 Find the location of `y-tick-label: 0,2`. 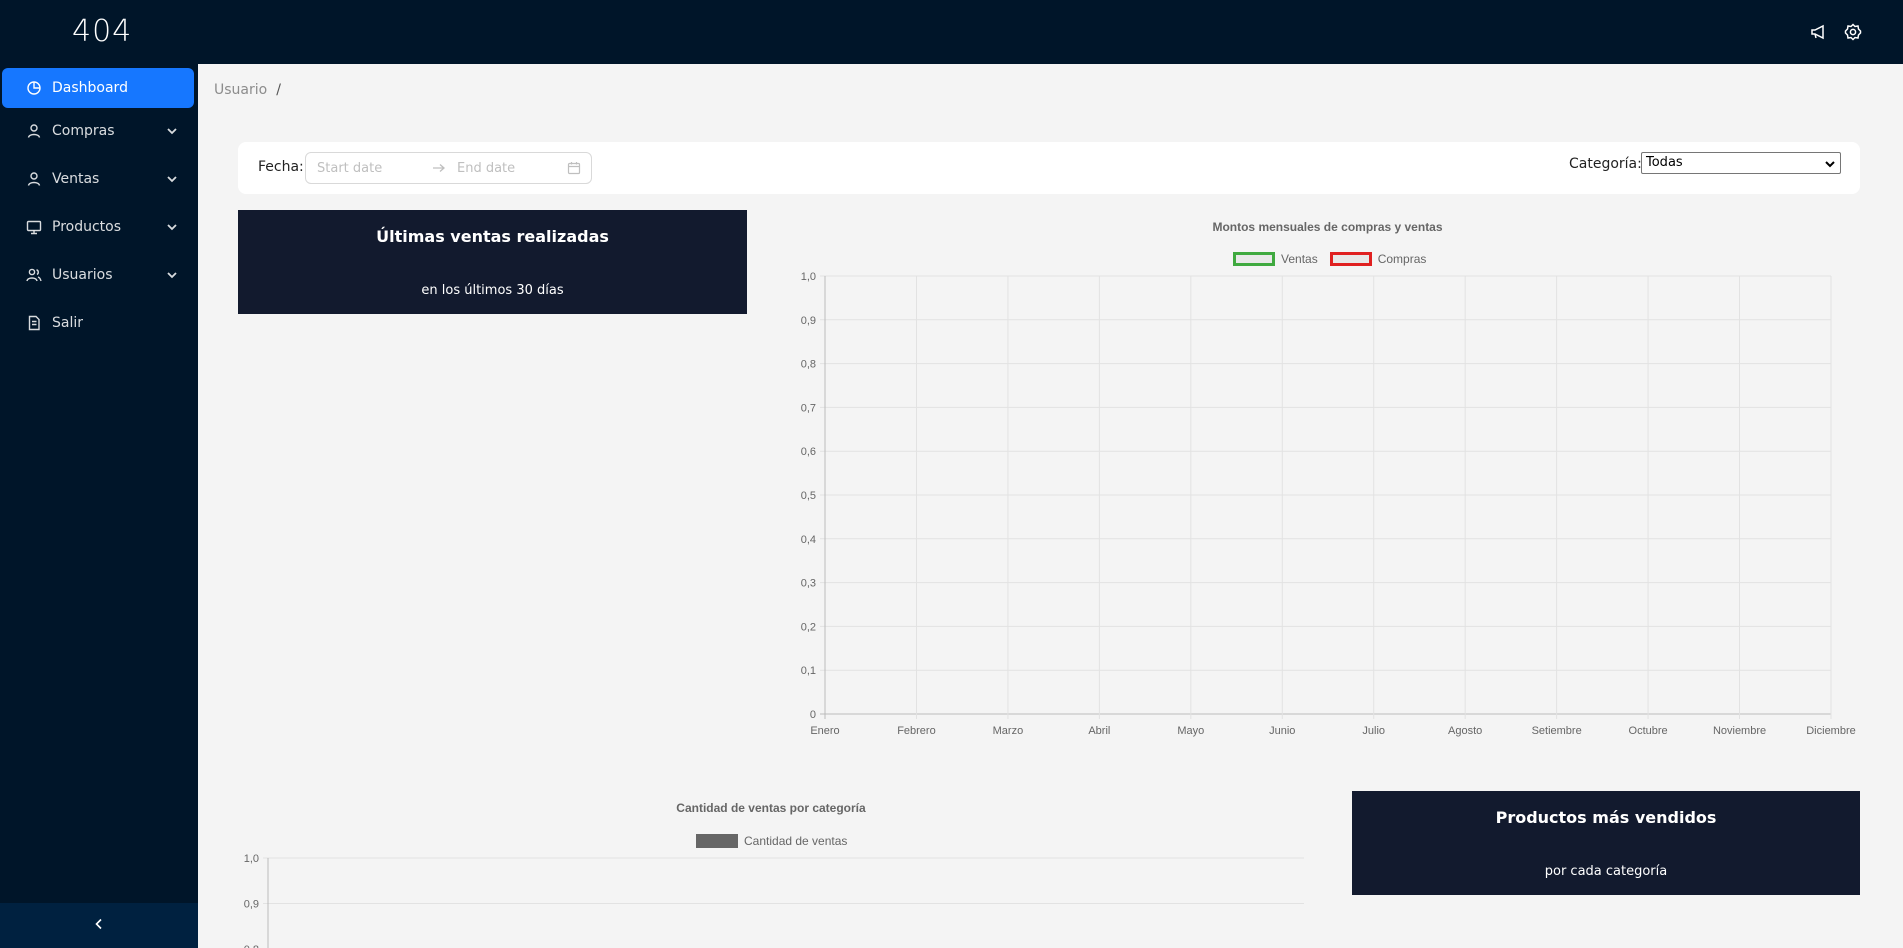

y-tick-label: 0,2 is located at coordinates (808, 627).